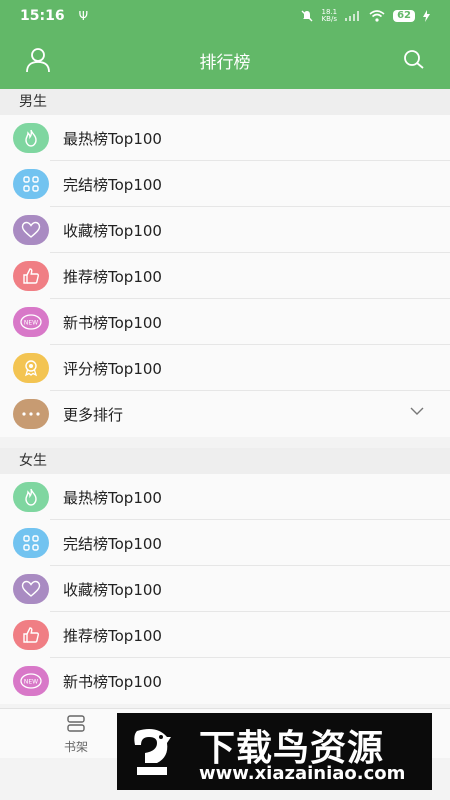 The image size is (450, 800). Describe the element at coordinates (225, 543) in the screenshot. I see `ranking-row-female-finished: 完结榜Top100` at that location.